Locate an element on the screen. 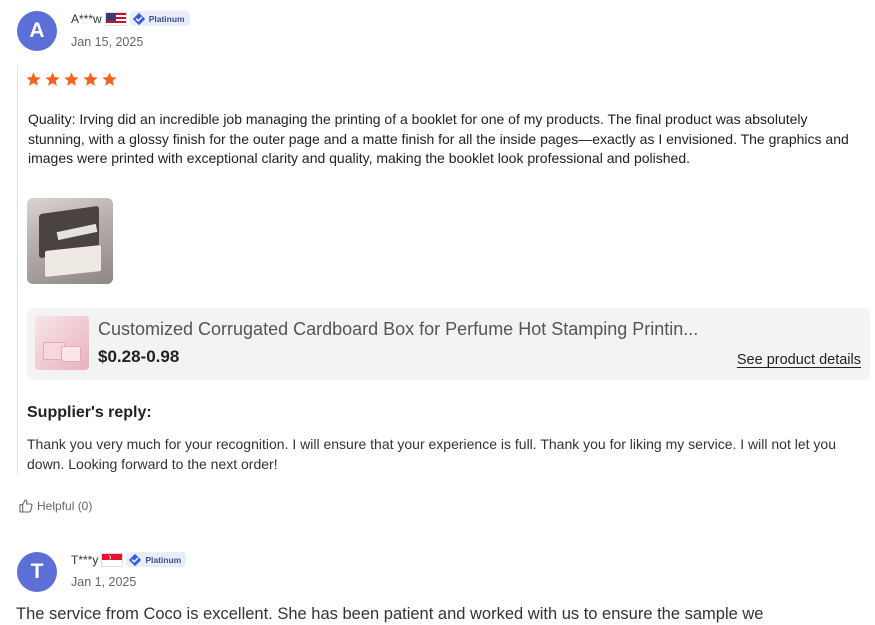 Image resolution: width=875 pixels, height=625 pixels. reviewer-info: A***w Platinum is located at coordinates (130, 18).